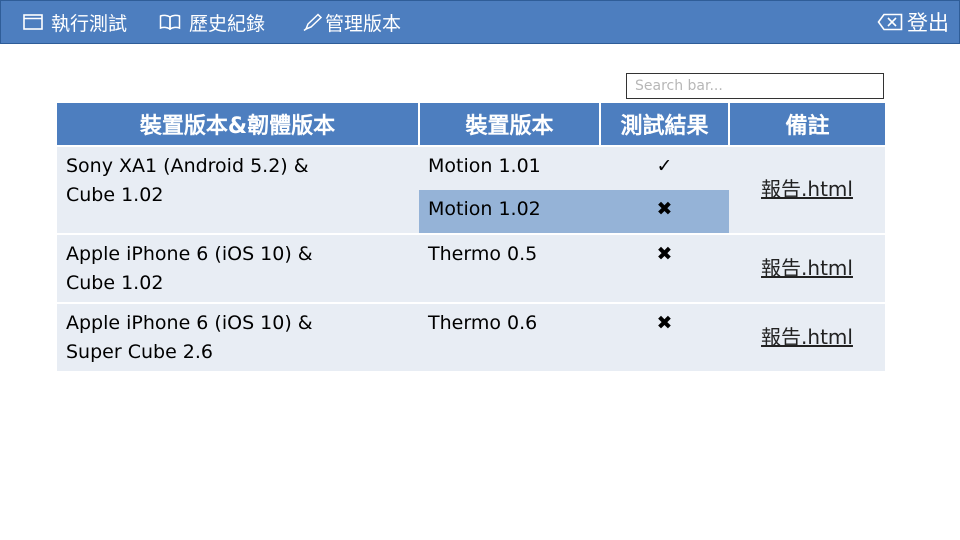 The height and width of the screenshot is (540, 960). What do you see at coordinates (238, 268) in the screenshot?
I see `device-firmware-cell: Apple iPhone 6 (iOS 10) & Cube 1.02` at bounding box center [238, 268].